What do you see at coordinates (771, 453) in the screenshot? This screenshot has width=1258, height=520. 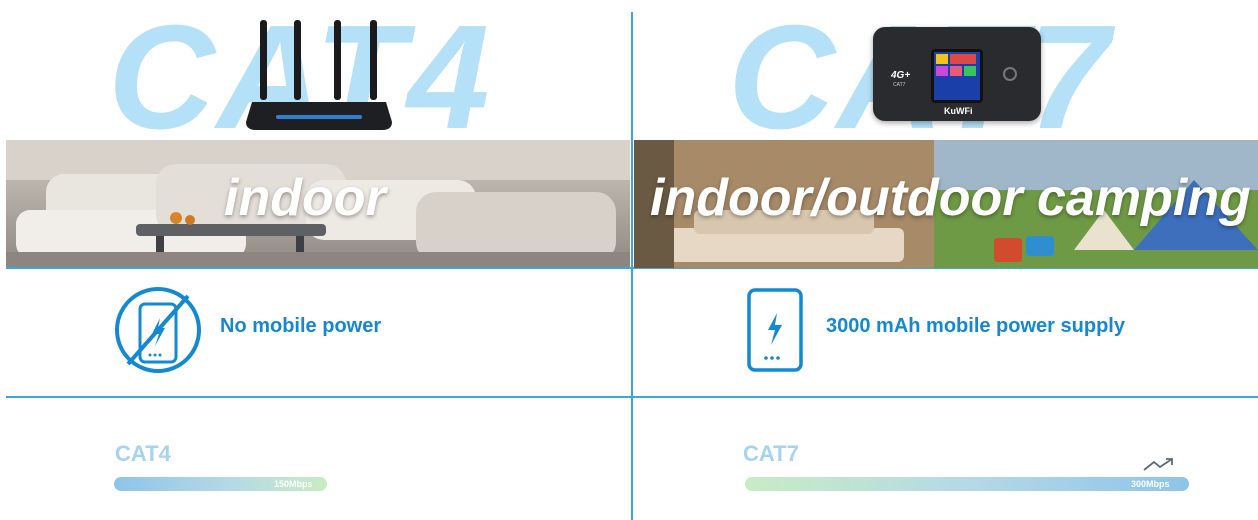 I see `cat7-speed-label: CAT7` at bounding box center [771, 453].